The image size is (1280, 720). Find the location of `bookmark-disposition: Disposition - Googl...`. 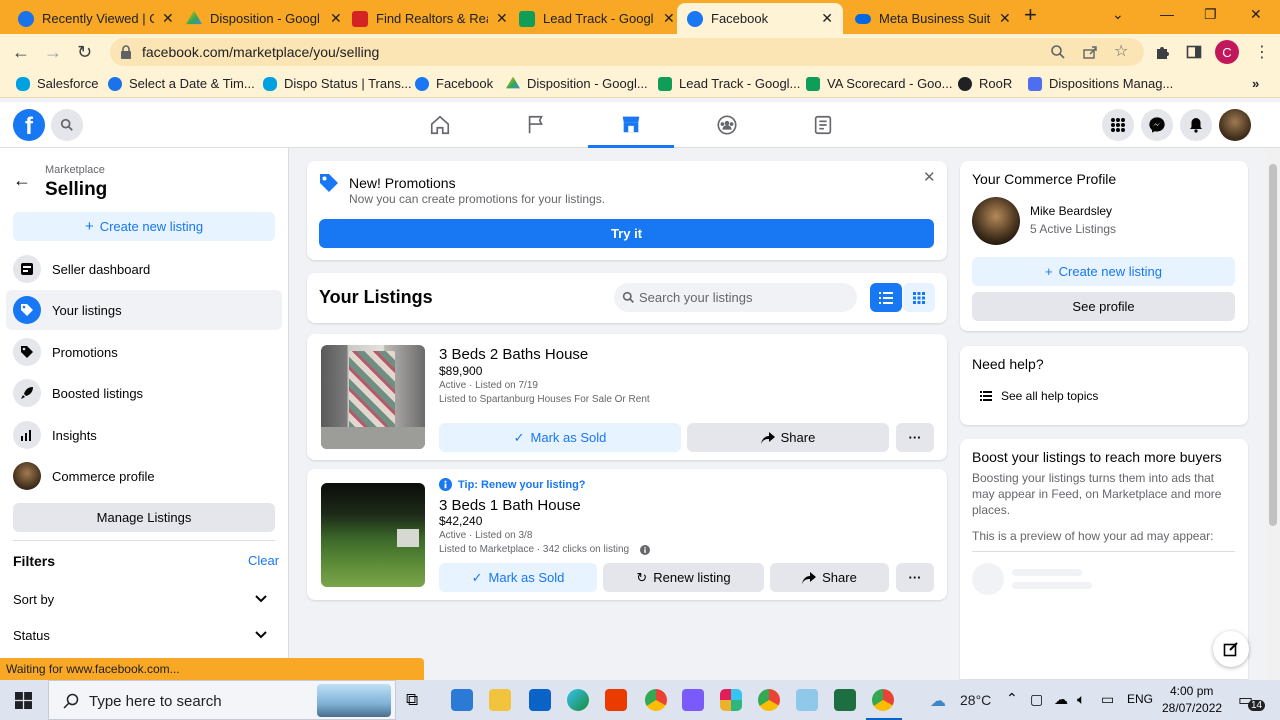

bookmark-disposition: Disposition - Googl... is located at coordinates (577, 83).